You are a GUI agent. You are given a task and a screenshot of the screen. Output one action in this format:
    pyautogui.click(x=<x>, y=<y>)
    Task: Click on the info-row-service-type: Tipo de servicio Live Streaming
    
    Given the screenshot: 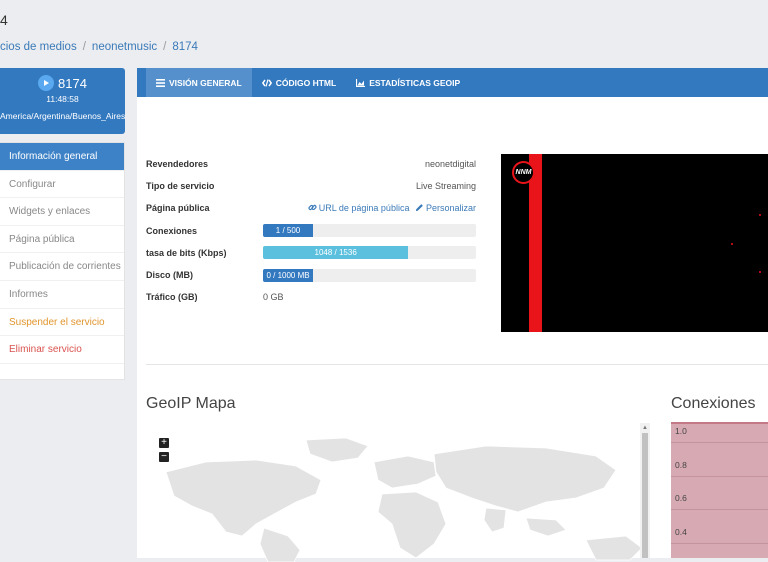 What is the action you would take?
    pyautogui.click(x=311, y=186)
    